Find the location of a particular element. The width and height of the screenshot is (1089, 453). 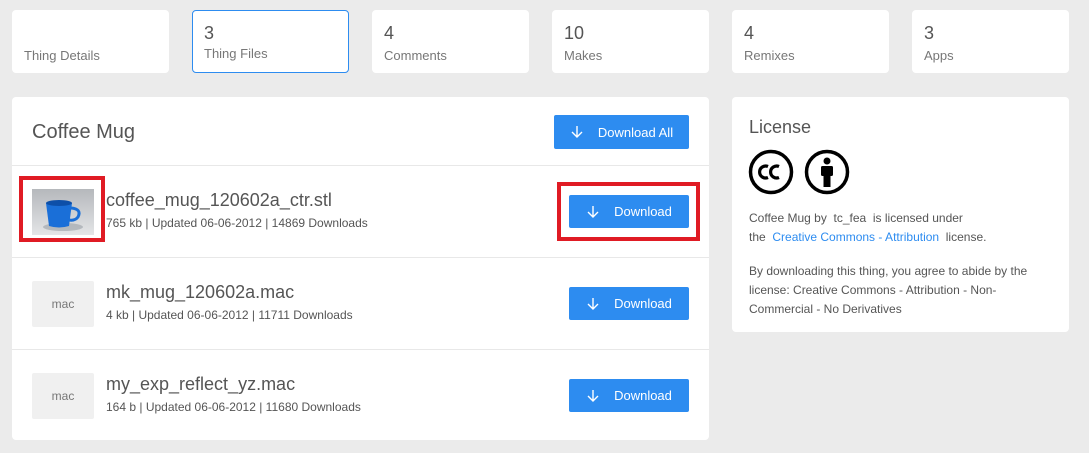

license-line1-prefix: Coffee Mug by is located at coordinates (788, 218).